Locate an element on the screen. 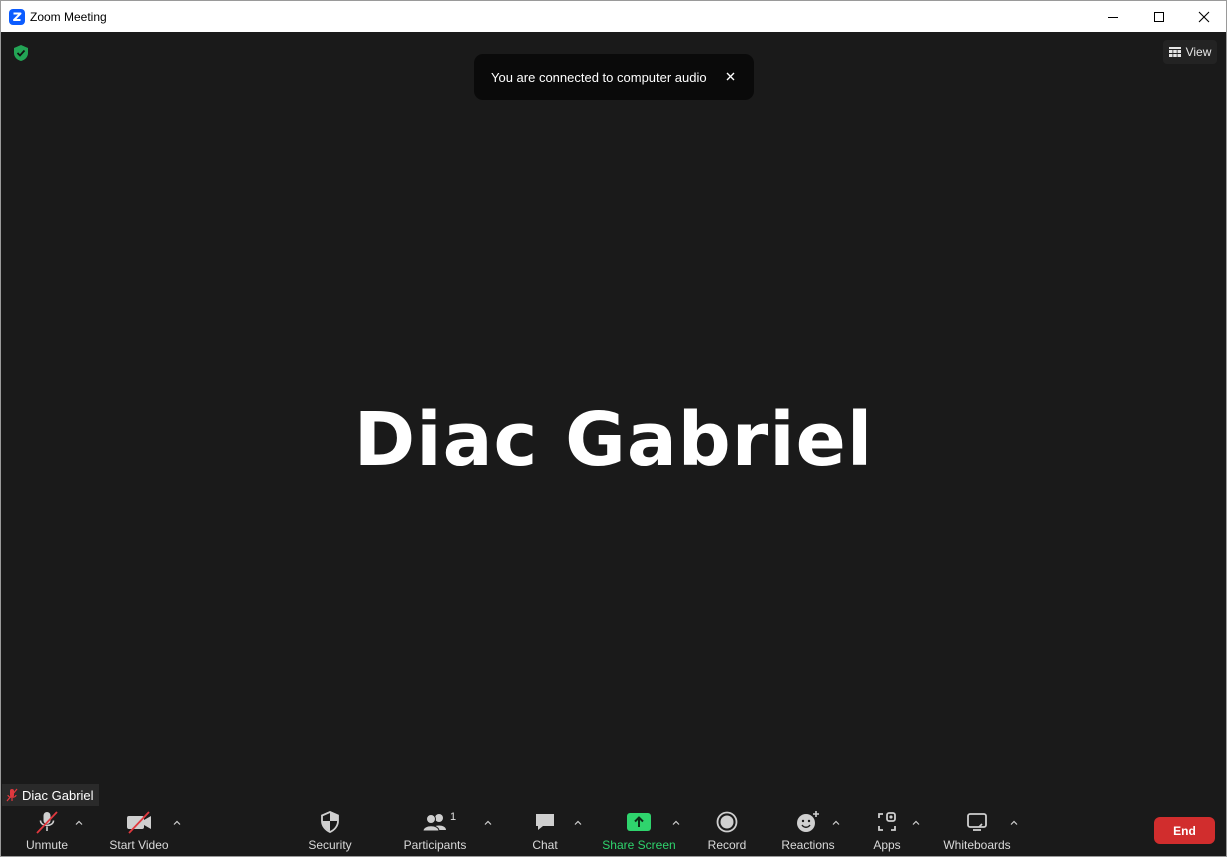 The image size is (1227, 857). reactions-options-caret is located at coordinates (836, 822).